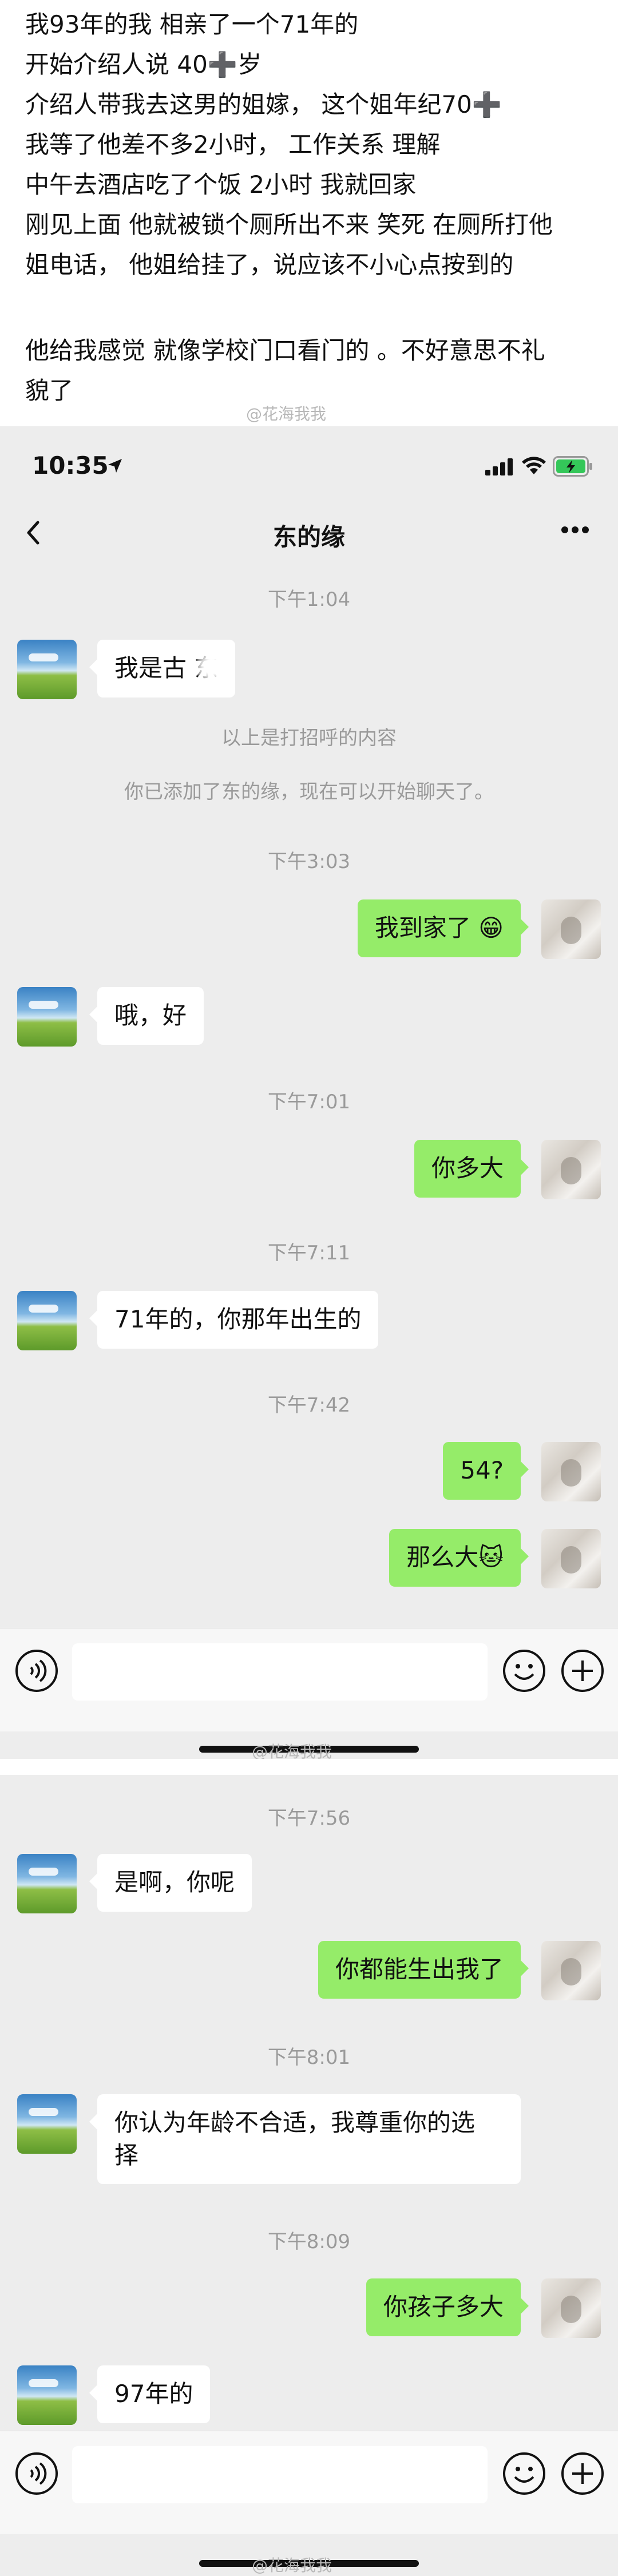  What do you see at coordinates (289, 225) in the screenshot?
I see `story-line: 刚见上面 他就被锁个厕所出不来 笑死 在厕所打他` at bounding box center [289, 225].